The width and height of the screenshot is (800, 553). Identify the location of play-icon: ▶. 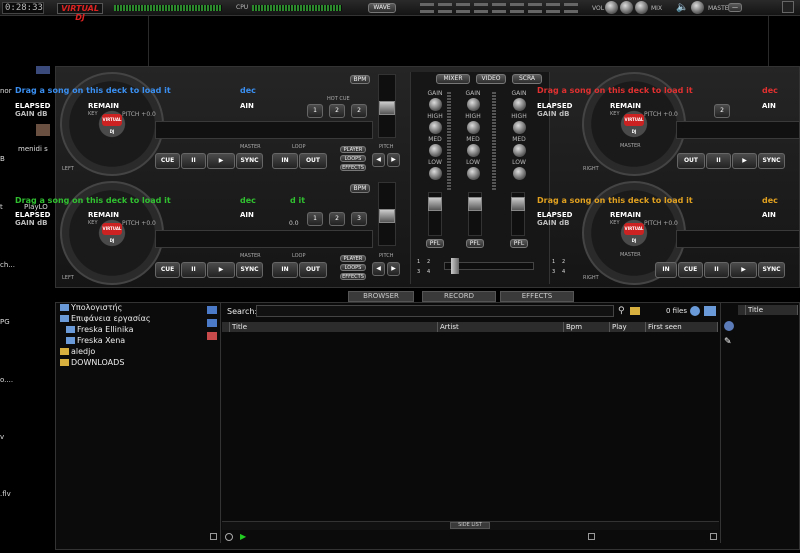
(243, 537).